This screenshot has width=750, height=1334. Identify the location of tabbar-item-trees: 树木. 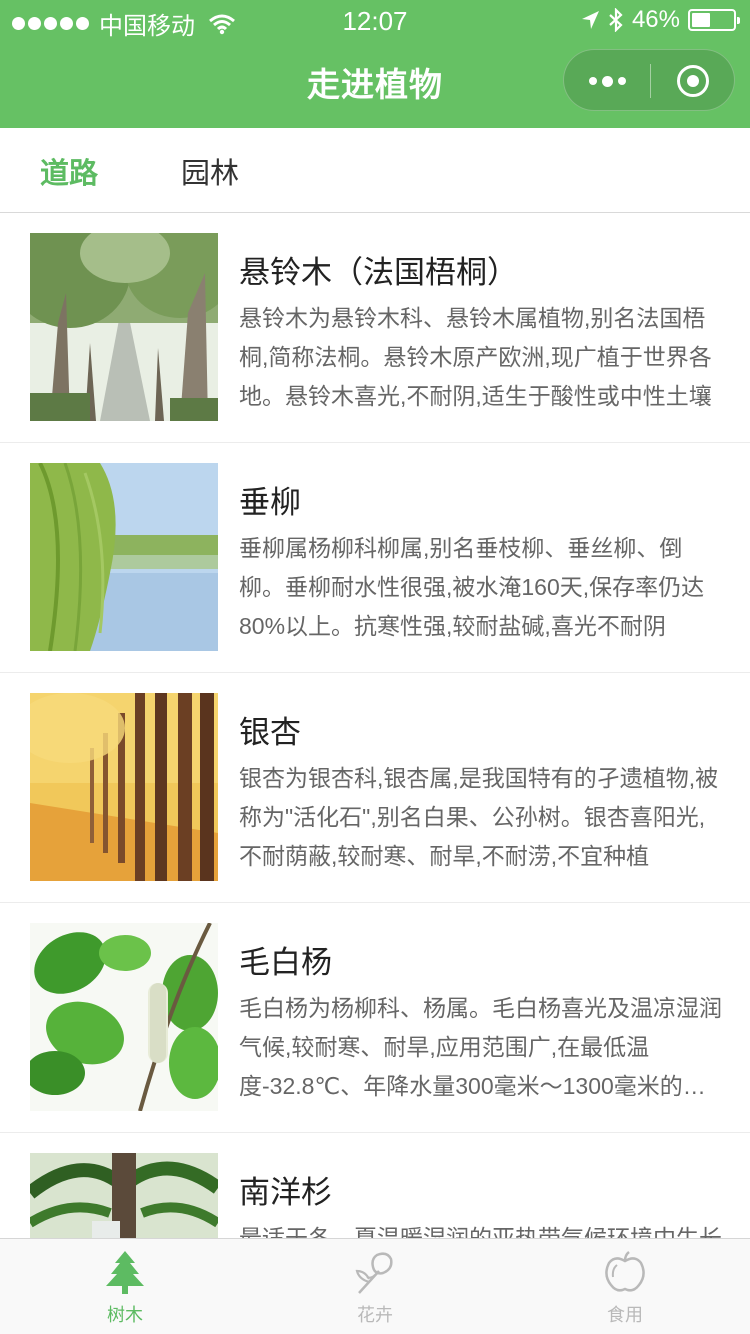
(125, 1286).